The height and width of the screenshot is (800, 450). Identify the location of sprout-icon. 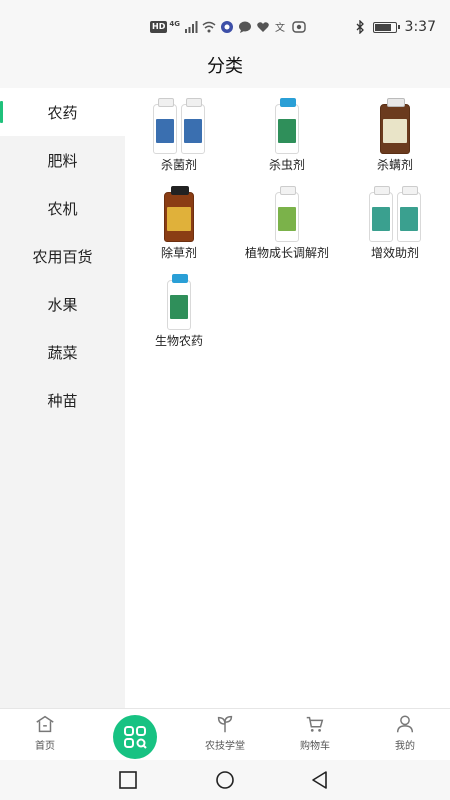
(225, 724).